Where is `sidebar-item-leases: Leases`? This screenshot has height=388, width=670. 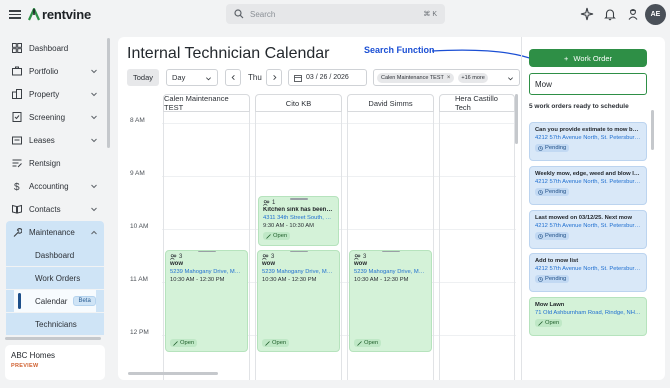
sidebar-item-leases: Leases is located at coordinates (55, 140).